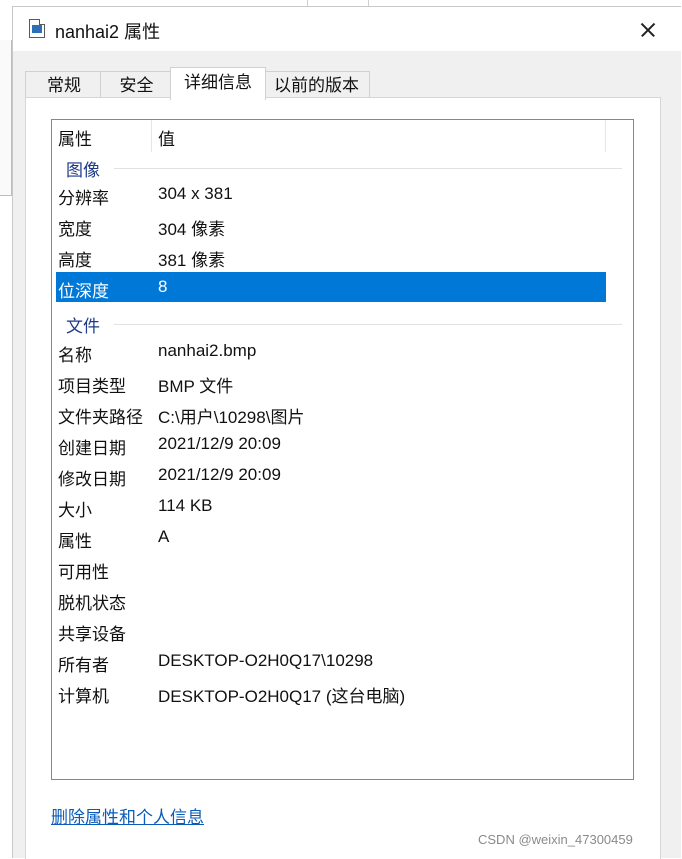 The height and width of the screenshot is (859, 682). Describe the element at coordinates (83, 198) in the screenshot. I see `property-name: 分辨率` at that location.